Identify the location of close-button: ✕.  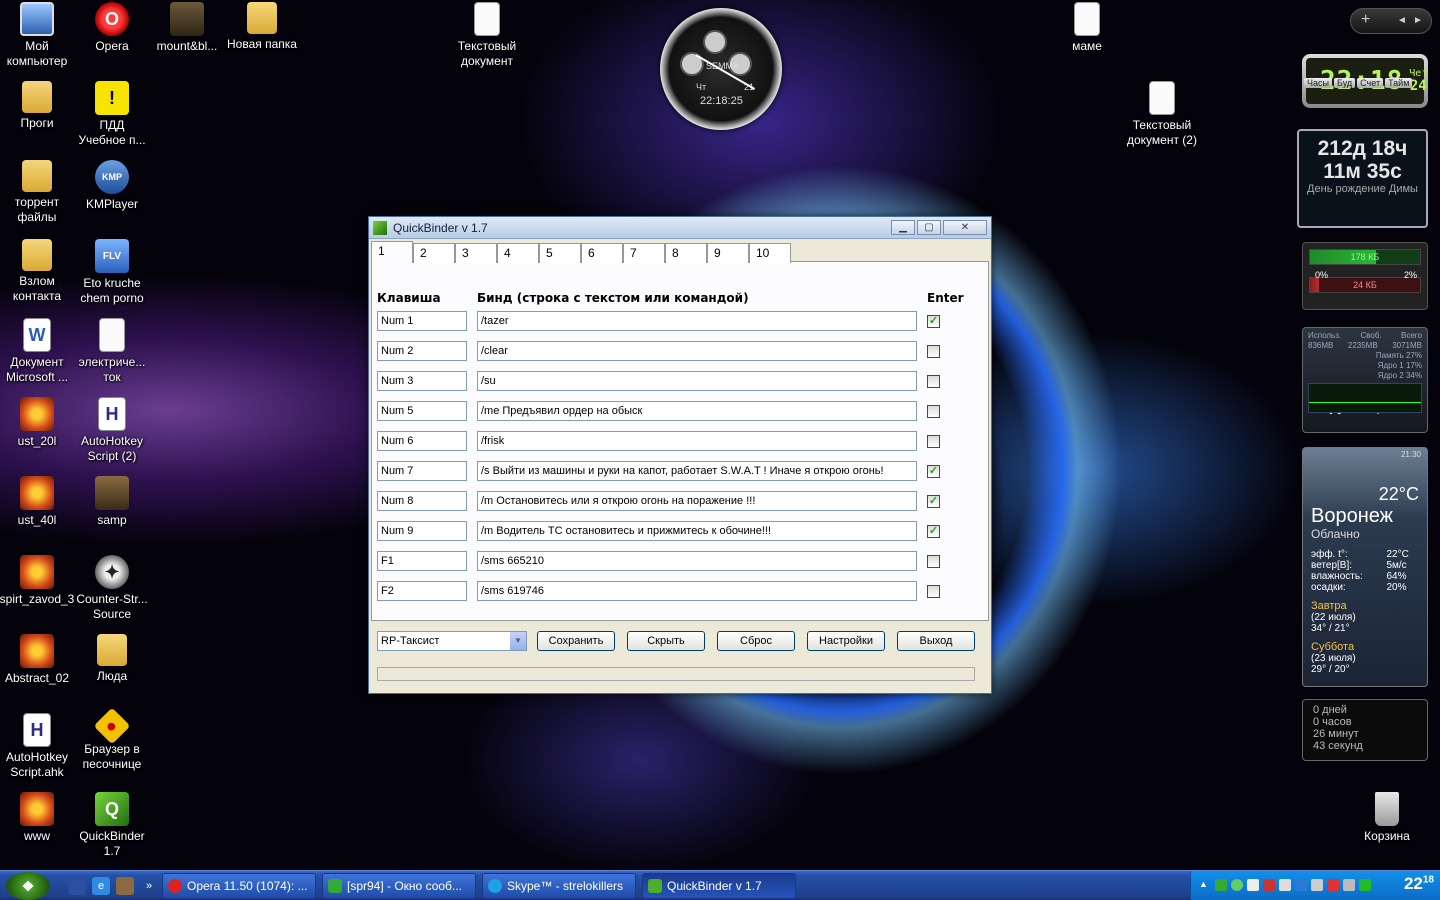
(965, 227).